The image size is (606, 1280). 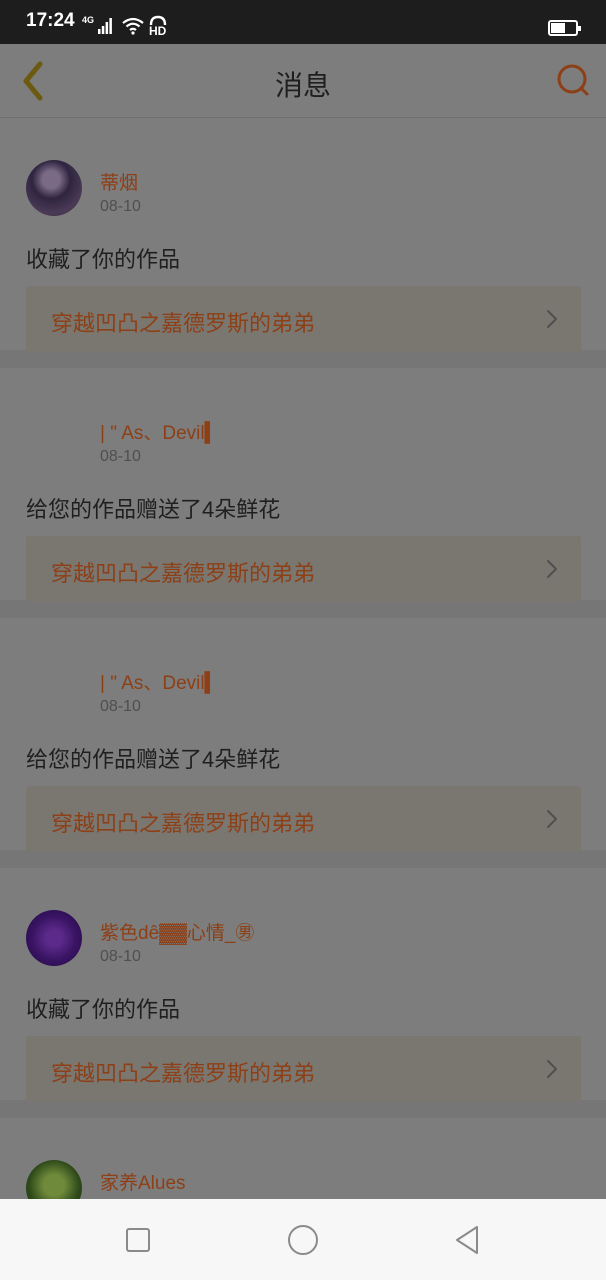 I want to click on app-header: 消息, so click(x=303, y=81).